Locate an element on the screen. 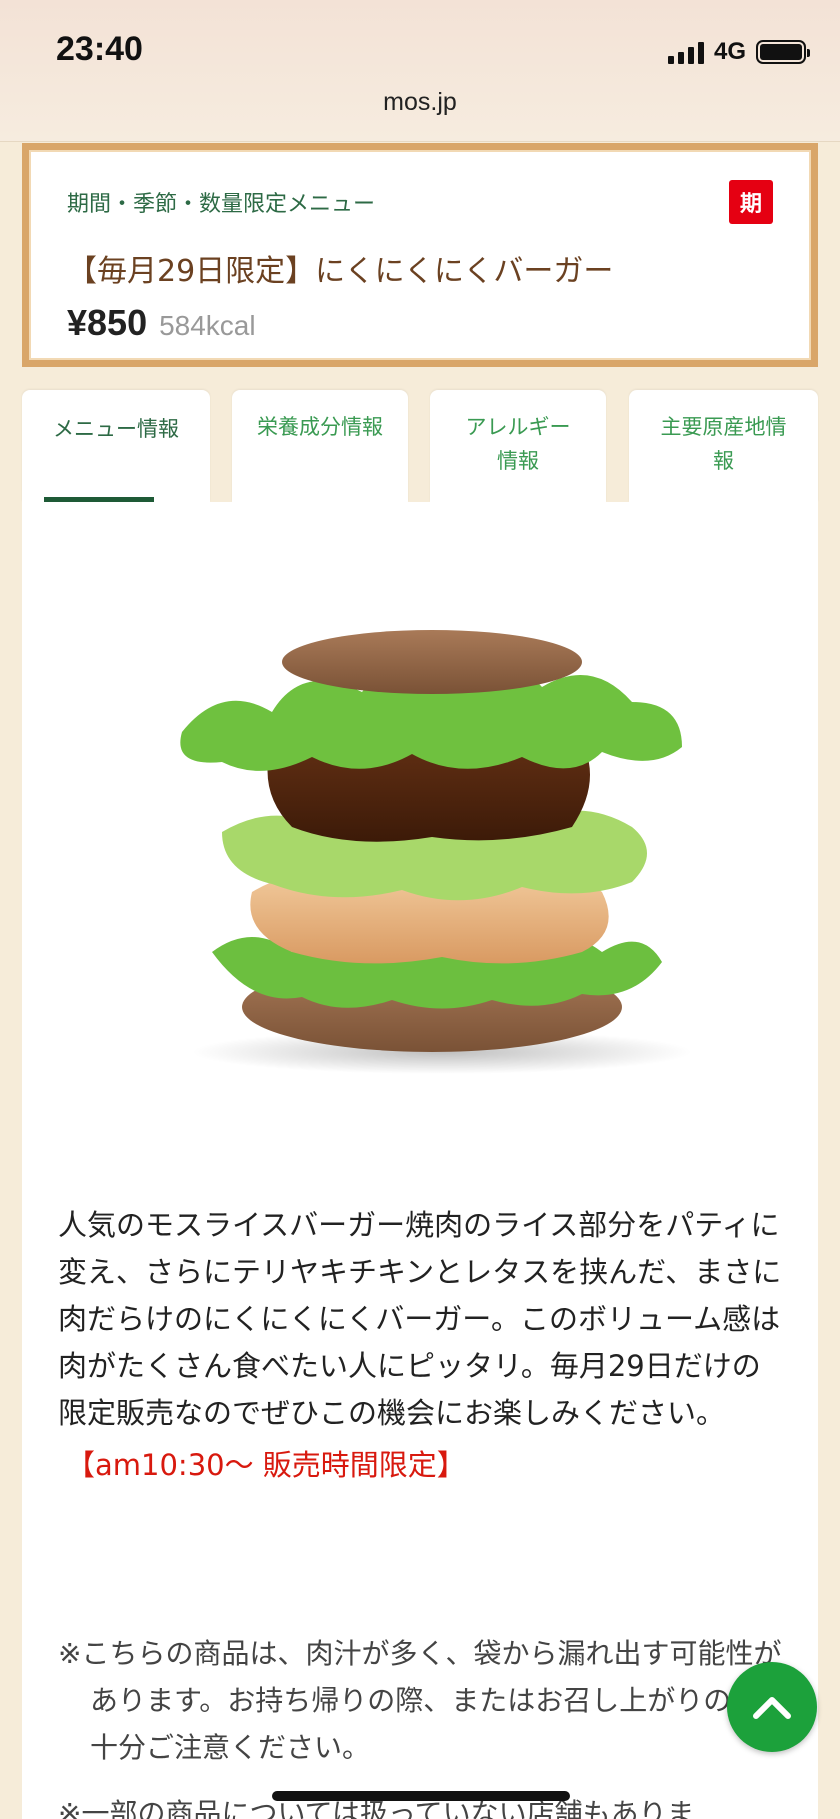 This screenshot has height=1819, width=840. tab-menu-info: メニュー情報 is located at coordinates (116, 446).